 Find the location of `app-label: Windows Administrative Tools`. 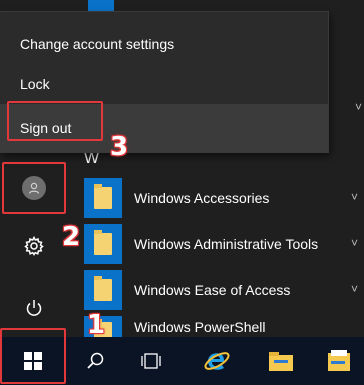

app-label: Windows Administrative Tools is located at coordinates (226, 244).